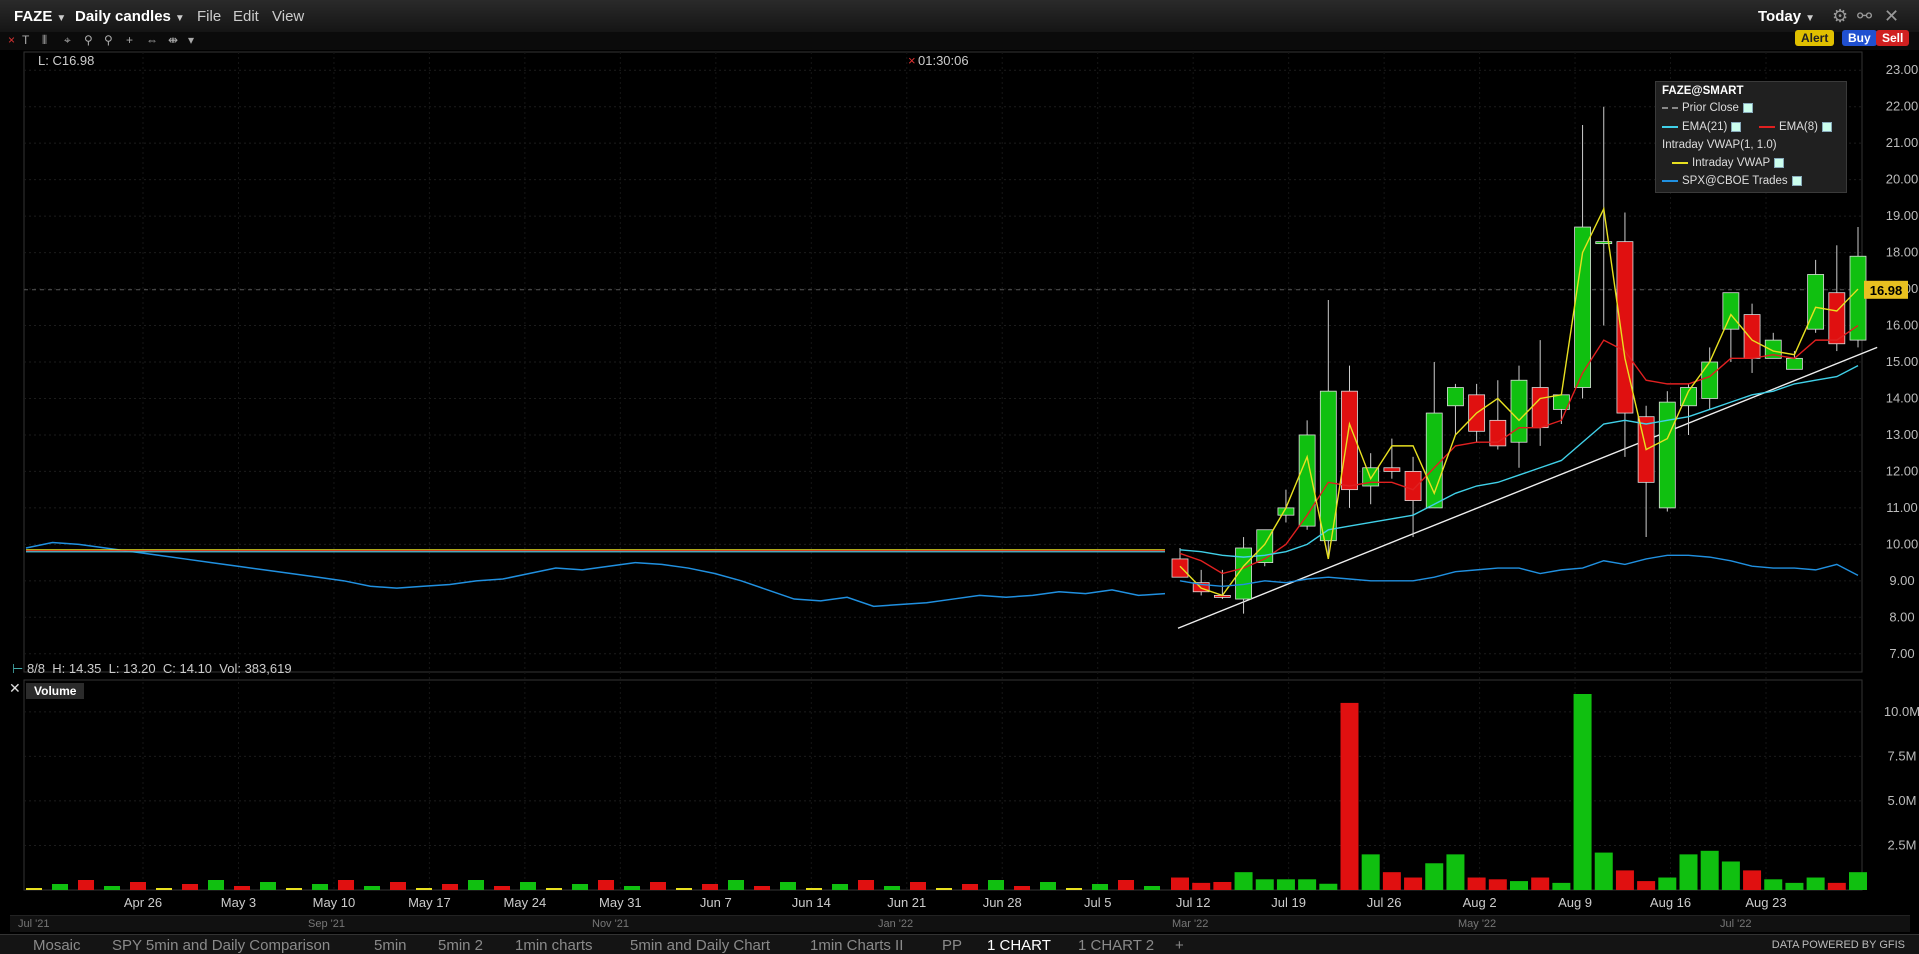 Image resolution: width=1919 pixels, height=954 pixels. I want to click on scroller-label: May '22, so click(1477, 924).